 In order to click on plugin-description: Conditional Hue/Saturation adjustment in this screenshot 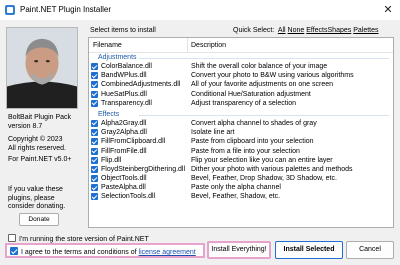, I will do `click(251, 94)`.